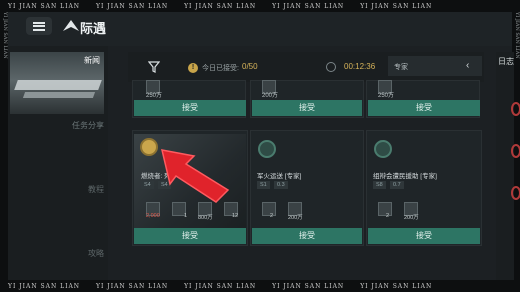 The image size is (520, 292). Describe the element at coordinates (71, 25) in the screenshot. I see `compass-logo-icon` at that location.